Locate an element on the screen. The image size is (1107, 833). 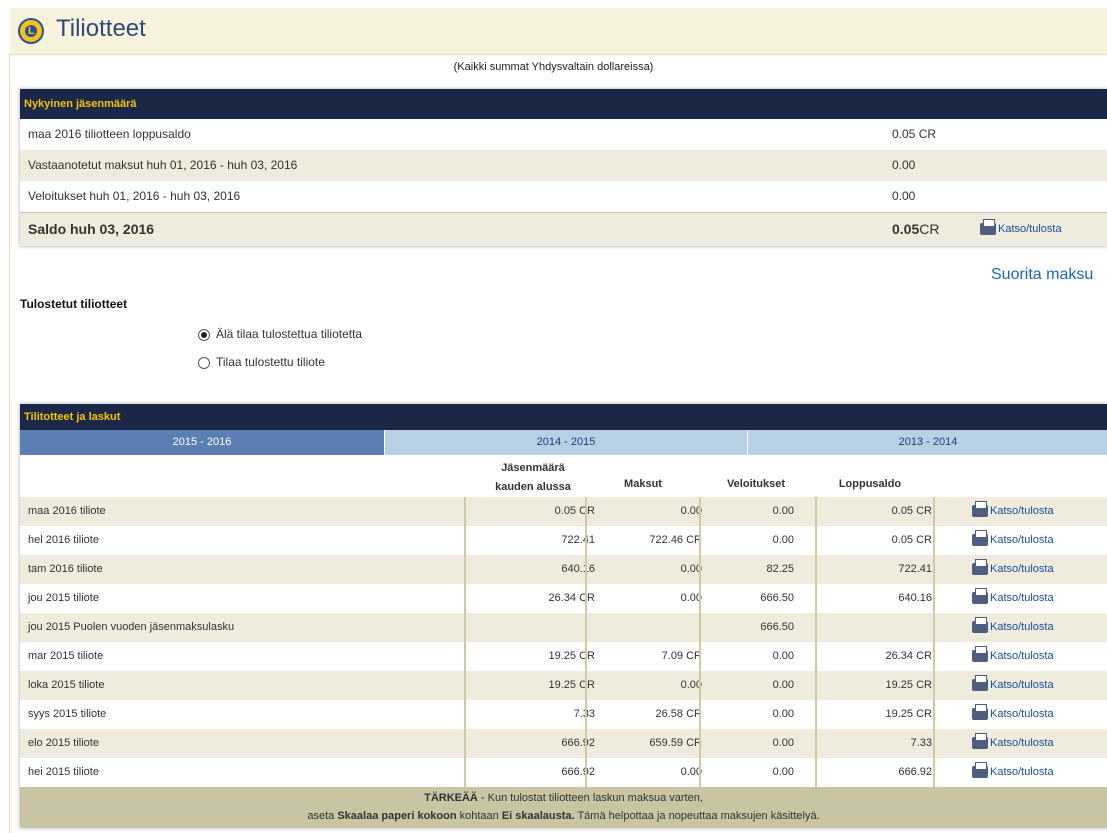
note-text: kohtaan is located at coordinates (479, 816).